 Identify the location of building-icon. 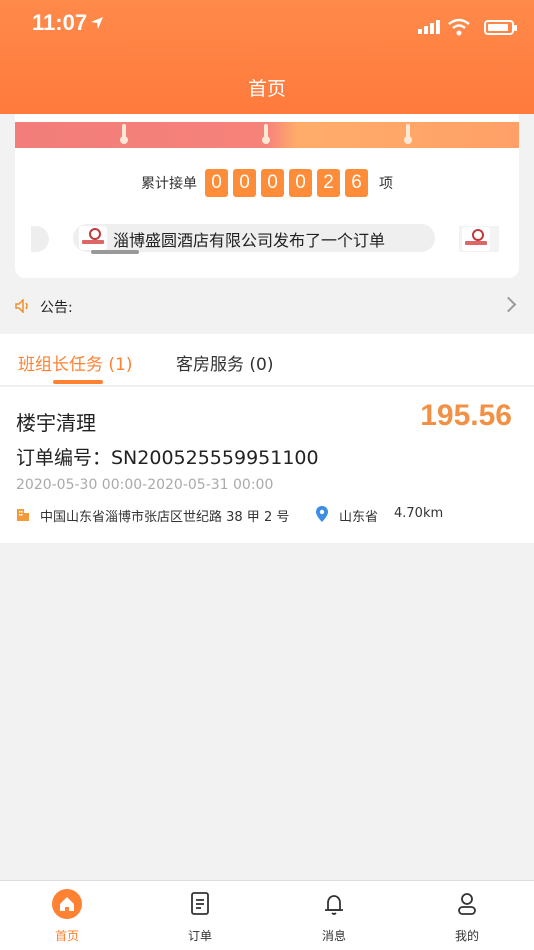
(23, 515).